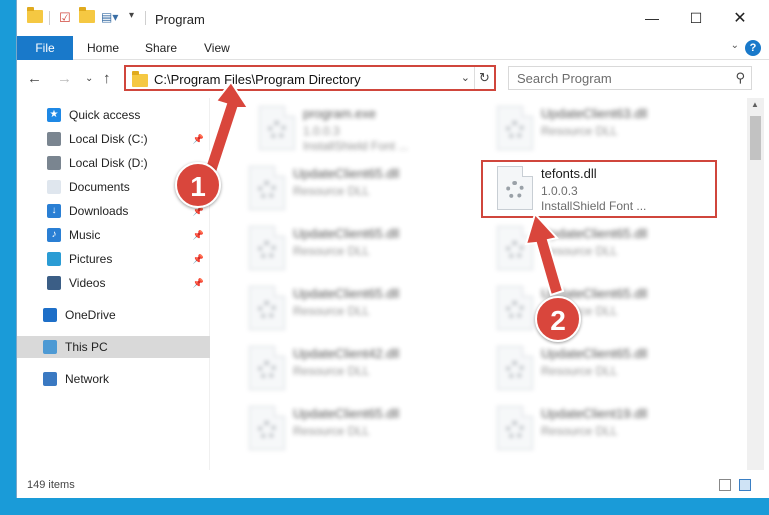 Image resolution: width=769 pixels, height=515 pixels. I want to click on vertical-scrollbar: ▲, so click(755, 284).